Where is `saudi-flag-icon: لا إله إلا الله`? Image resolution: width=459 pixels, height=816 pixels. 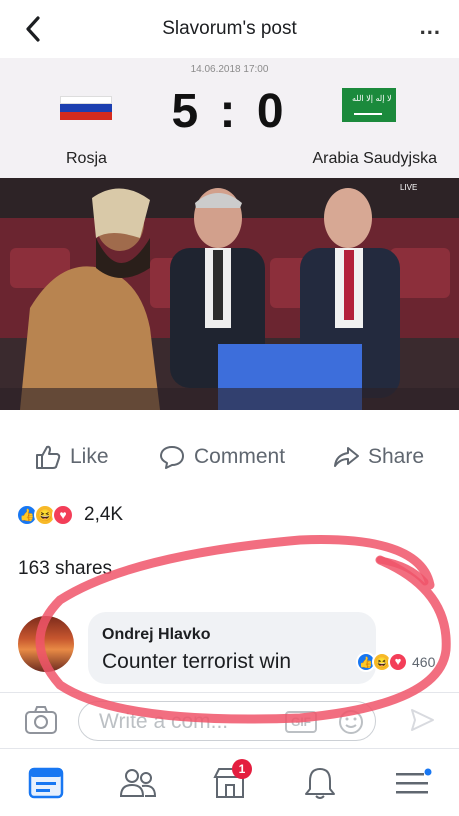
saudi-flag-icon: لا إله إلا الله is located at coordinates (369, 105).